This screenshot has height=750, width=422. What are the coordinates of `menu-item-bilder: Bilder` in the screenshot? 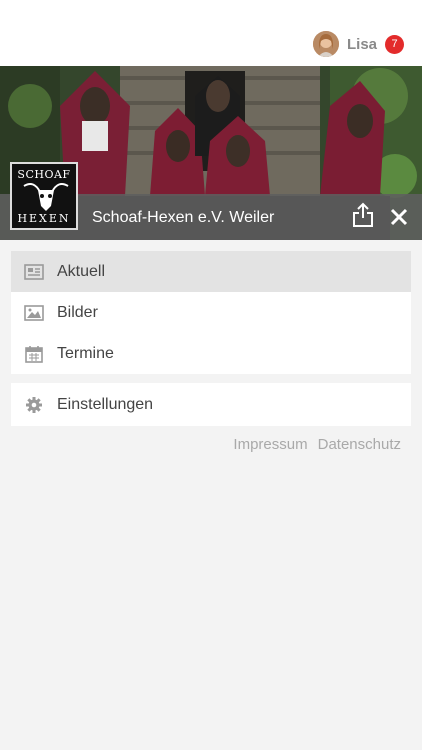 It's located at (211, 312).